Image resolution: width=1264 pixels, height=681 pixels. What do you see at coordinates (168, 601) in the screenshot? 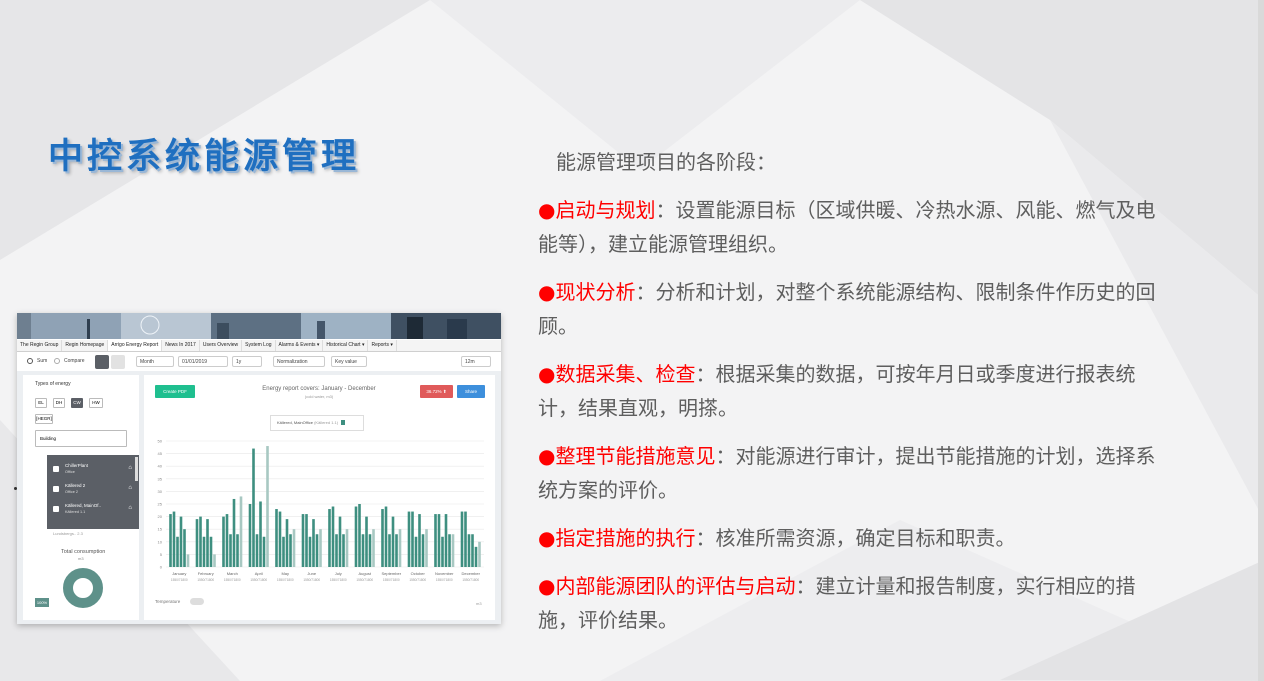
I see `temperature-label: Temperature` at bounding box center [168, 601].